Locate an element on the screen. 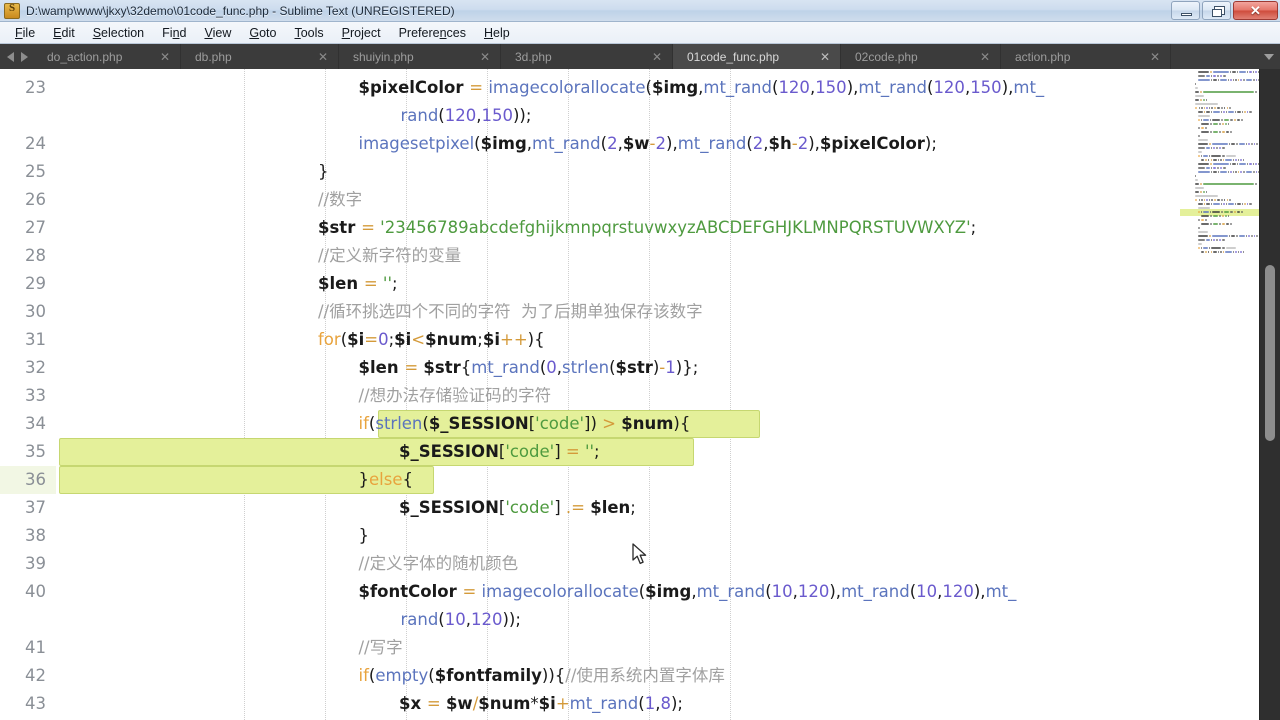 This screenshot has height=720, width=1280. menu-item-file: File is located at coordinates (25, 33).